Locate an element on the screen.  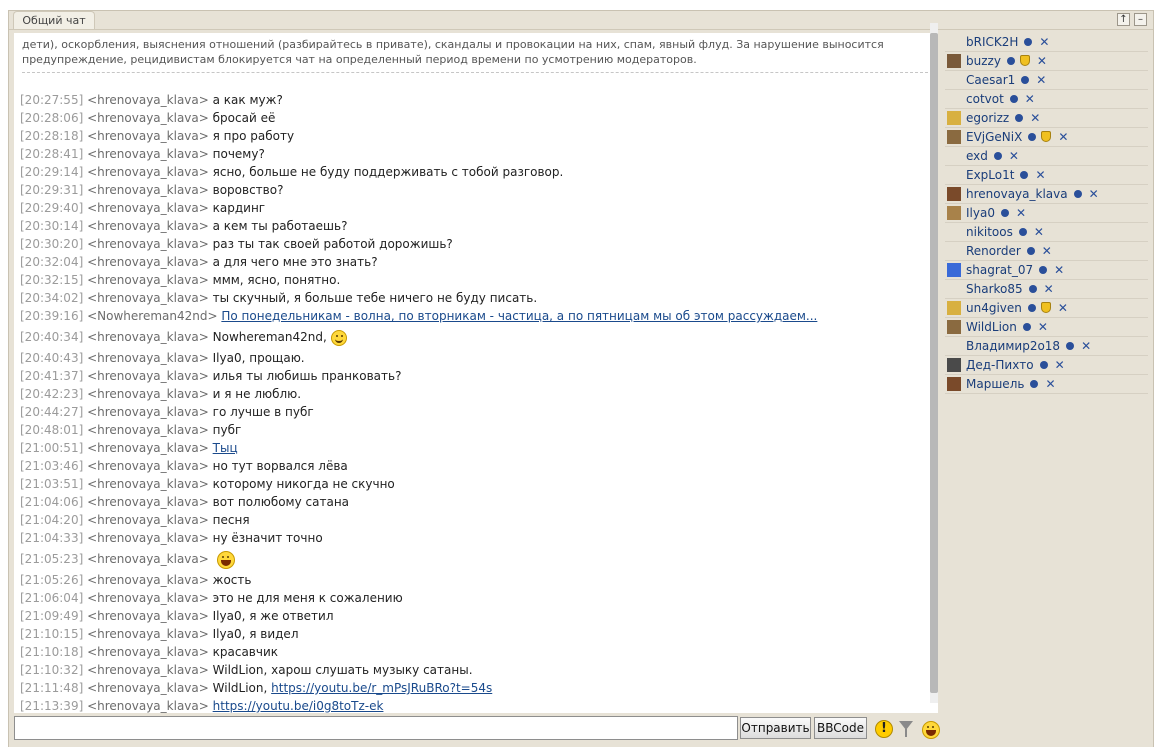
user-name: Caesar1 ✕ is located at coordinates (1006, 80).